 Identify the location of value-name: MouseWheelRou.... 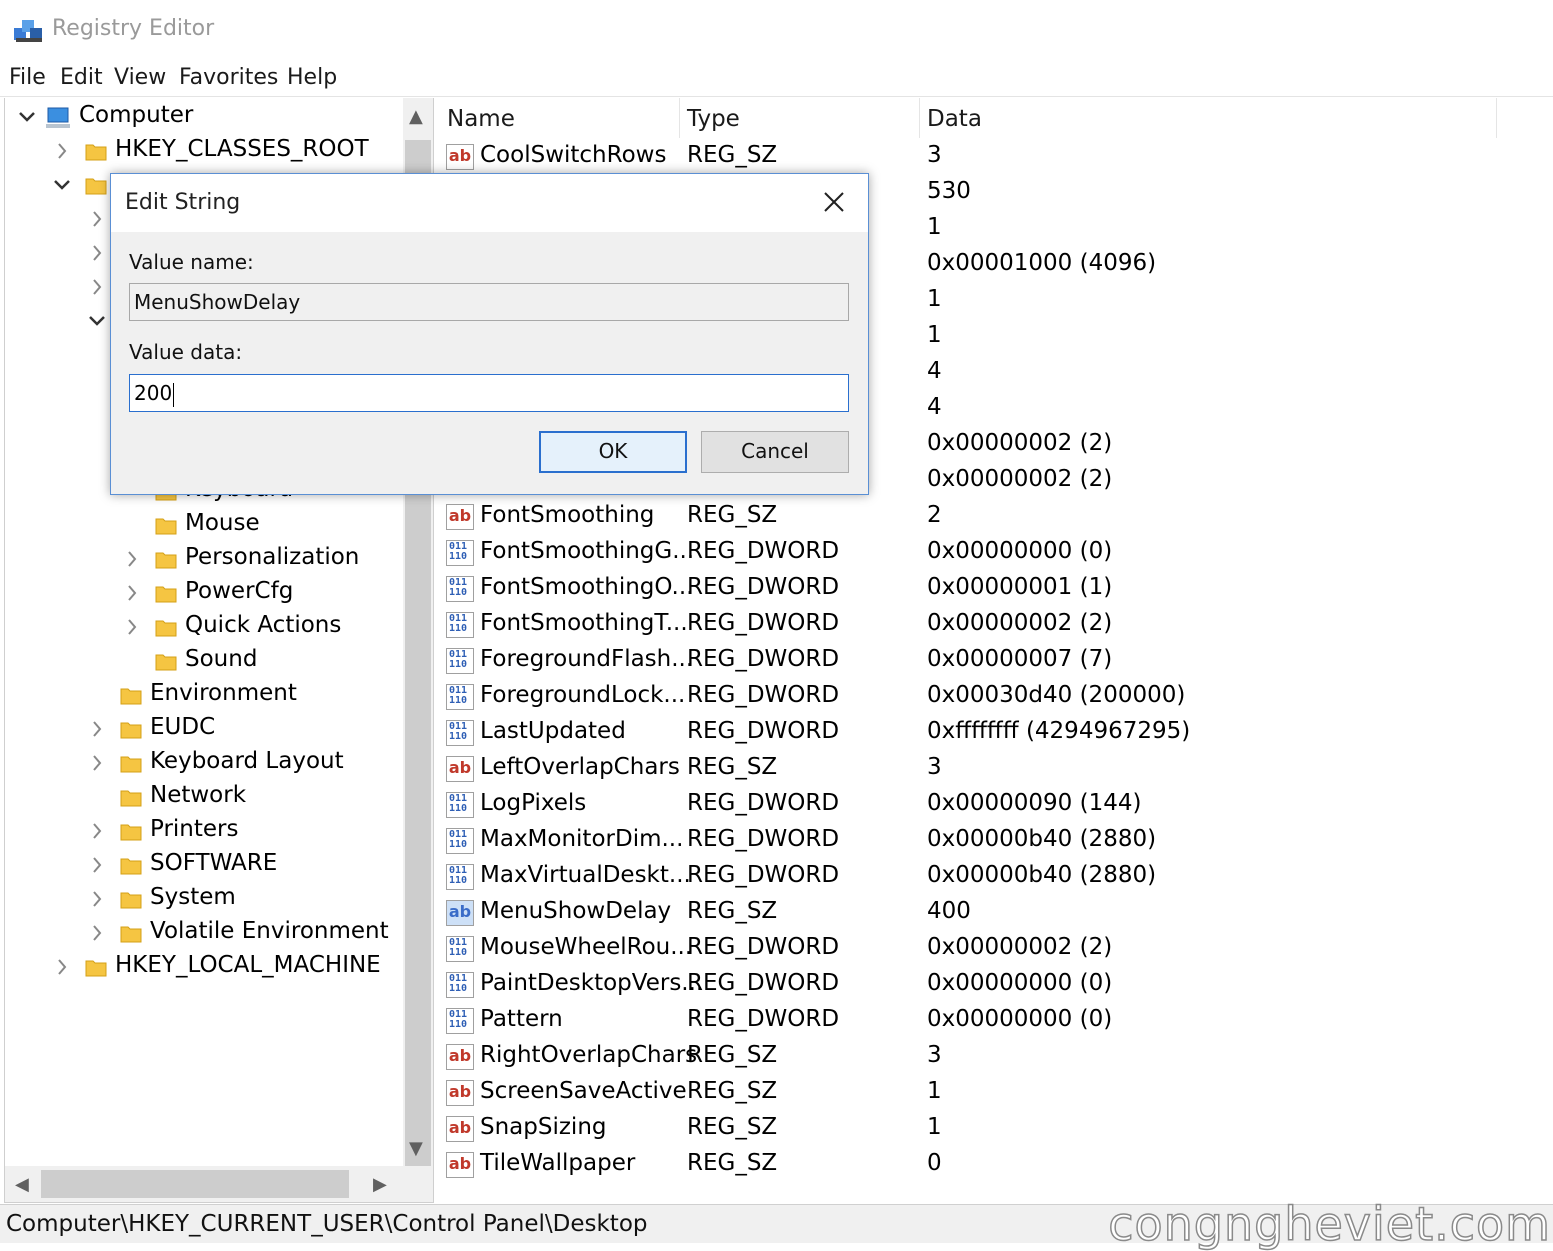
(586, 947).